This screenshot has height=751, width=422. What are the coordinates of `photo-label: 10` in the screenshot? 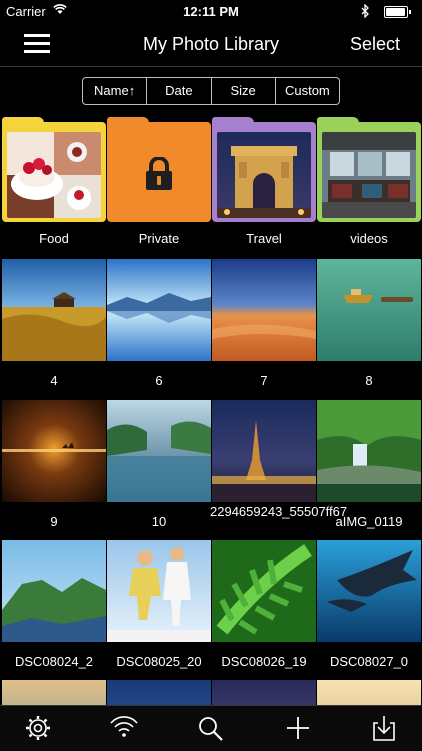 It's located at (159, 521).